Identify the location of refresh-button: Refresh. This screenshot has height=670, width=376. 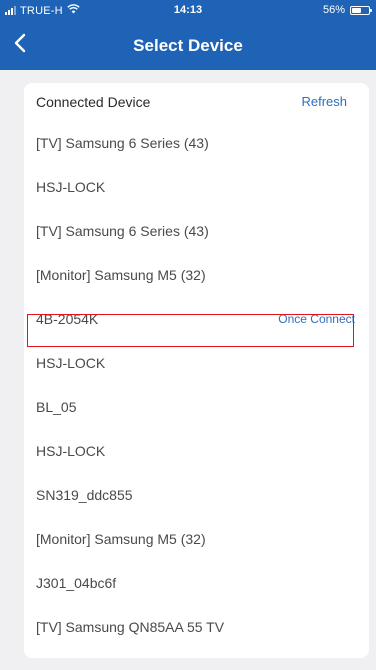
(324, 101).